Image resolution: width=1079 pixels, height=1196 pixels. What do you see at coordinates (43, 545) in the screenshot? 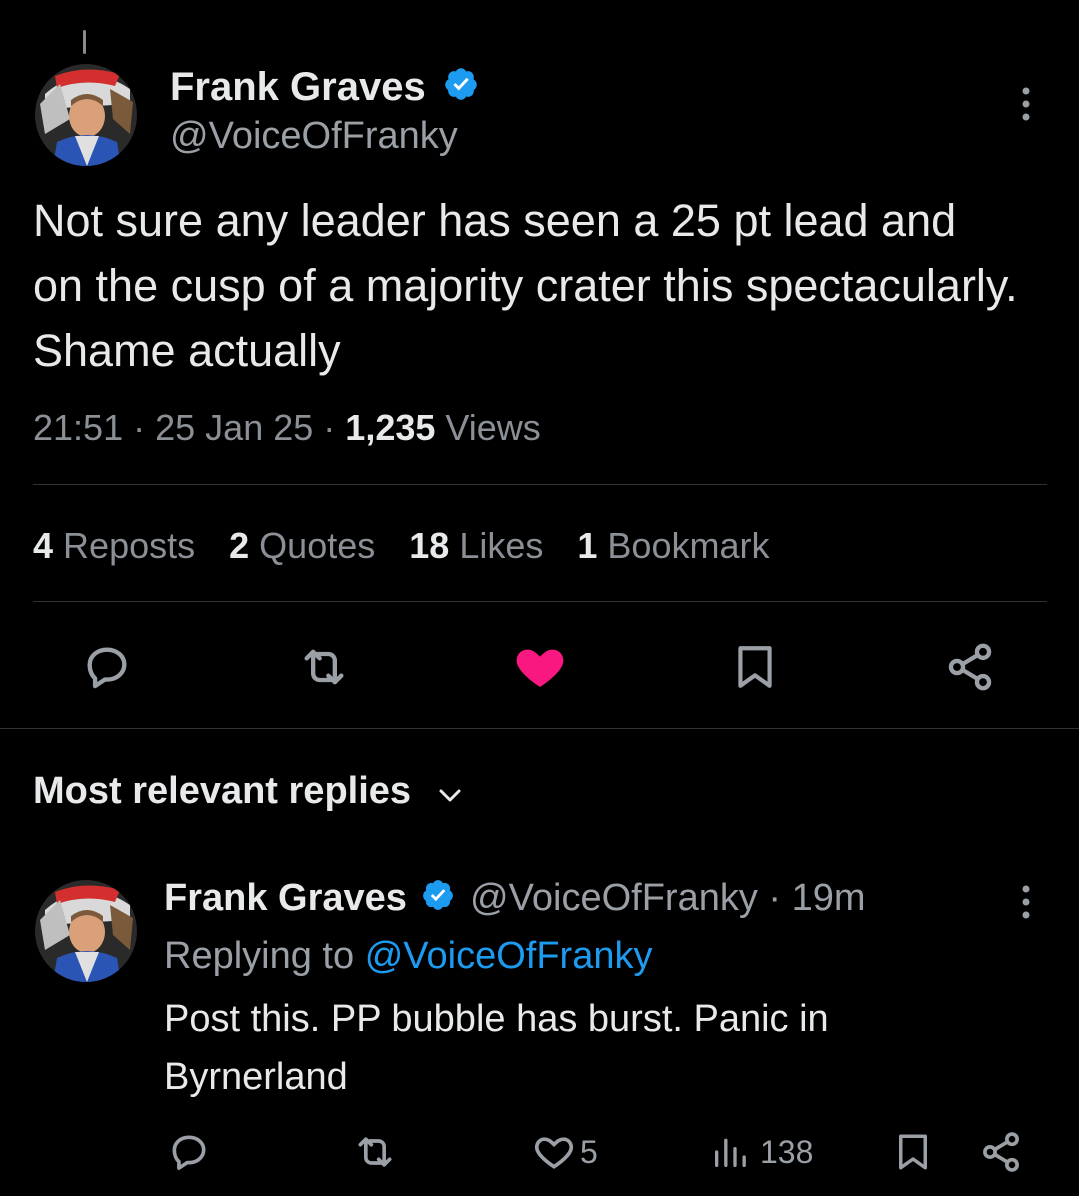
I see `reposts-count: 4` at bounding box center [43, 545].